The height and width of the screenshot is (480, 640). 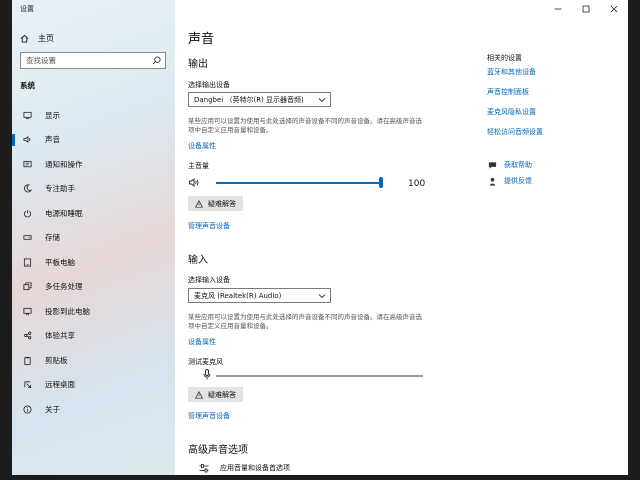 What do you see at coordinates (93, 164) in the screenshot?
I see `sidebar-item-notifications: 通知和操作` at bounding box center [93, 164].